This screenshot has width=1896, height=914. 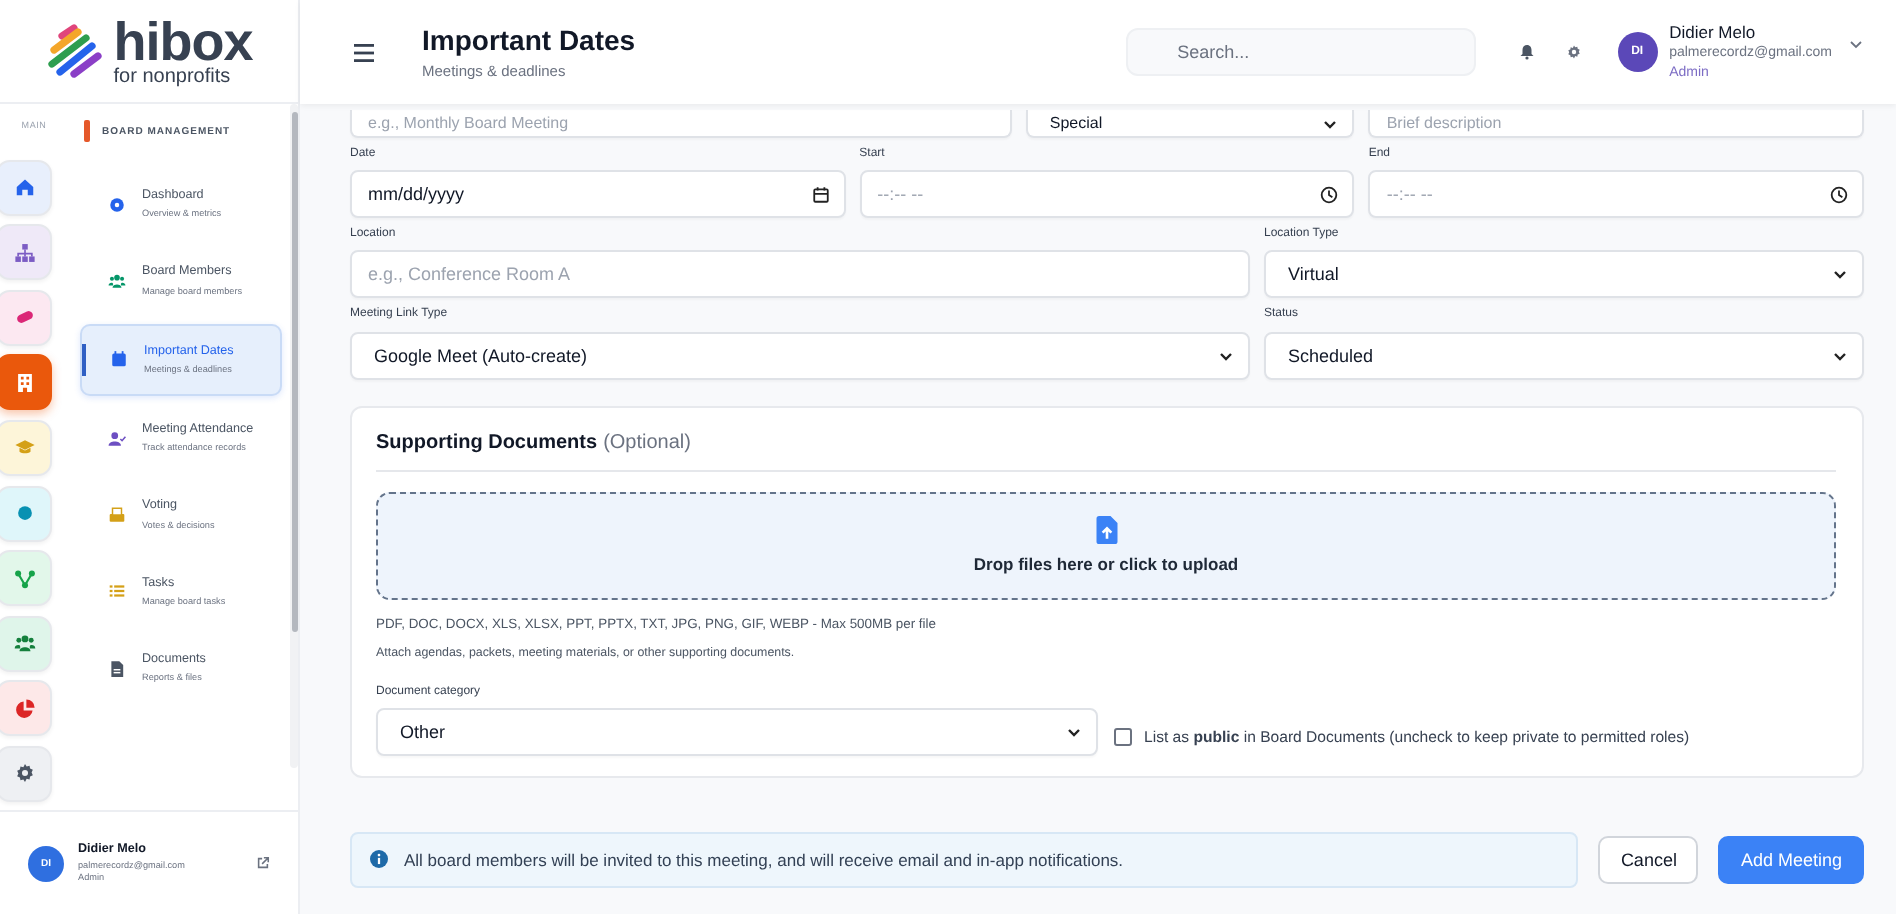 I want to click on dropzone-text: Drop files here or click to upload, so click(x=1106, y=564).